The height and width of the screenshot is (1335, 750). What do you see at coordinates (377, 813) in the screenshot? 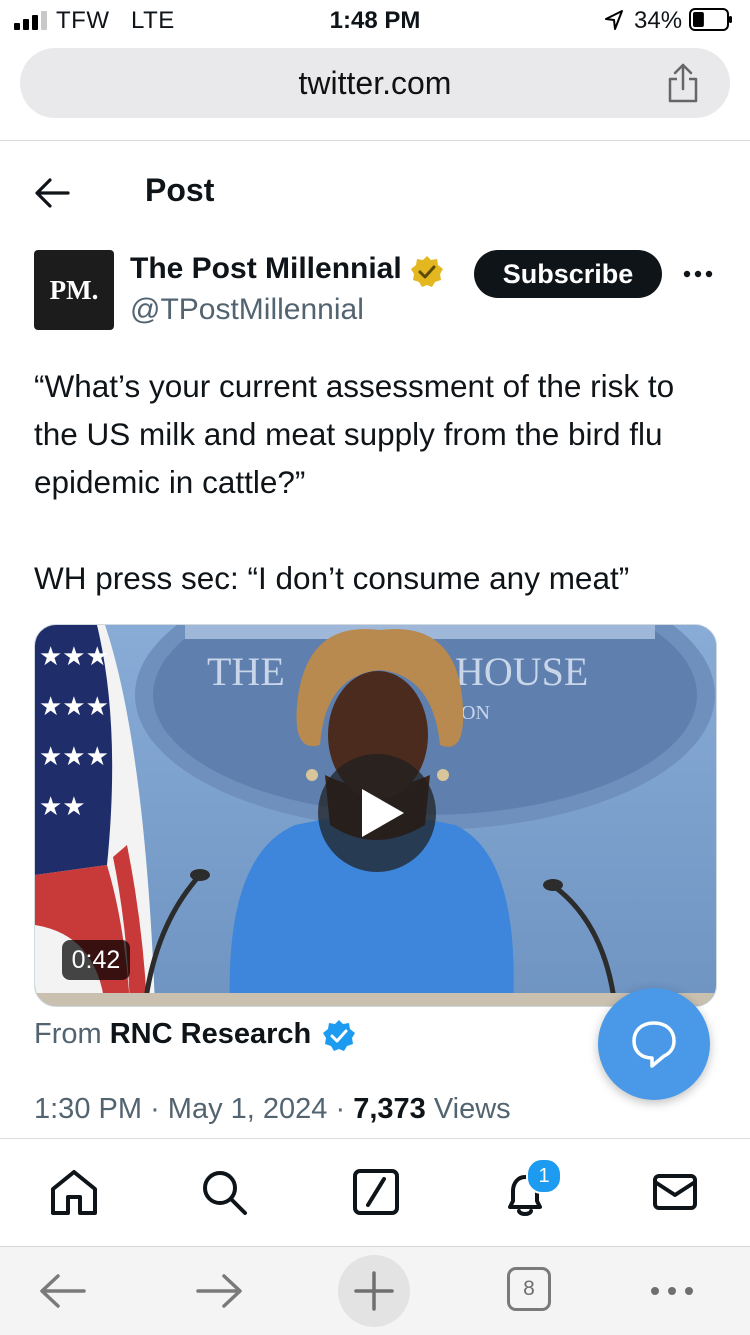
I see `play-icon` at bounding box center [377, 813].